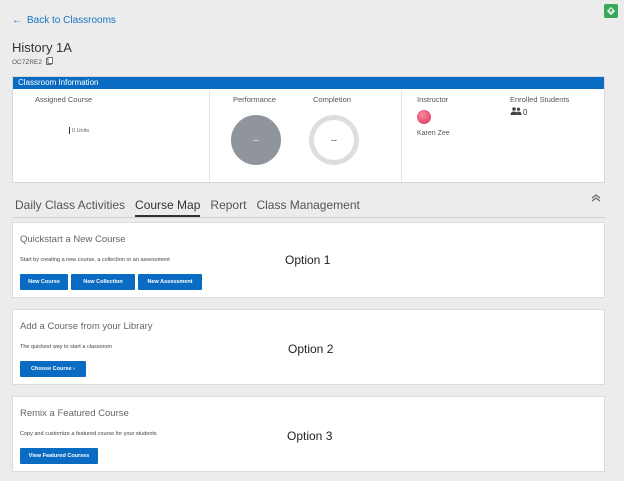  I want to click on expand-icon, so click(611, 11).